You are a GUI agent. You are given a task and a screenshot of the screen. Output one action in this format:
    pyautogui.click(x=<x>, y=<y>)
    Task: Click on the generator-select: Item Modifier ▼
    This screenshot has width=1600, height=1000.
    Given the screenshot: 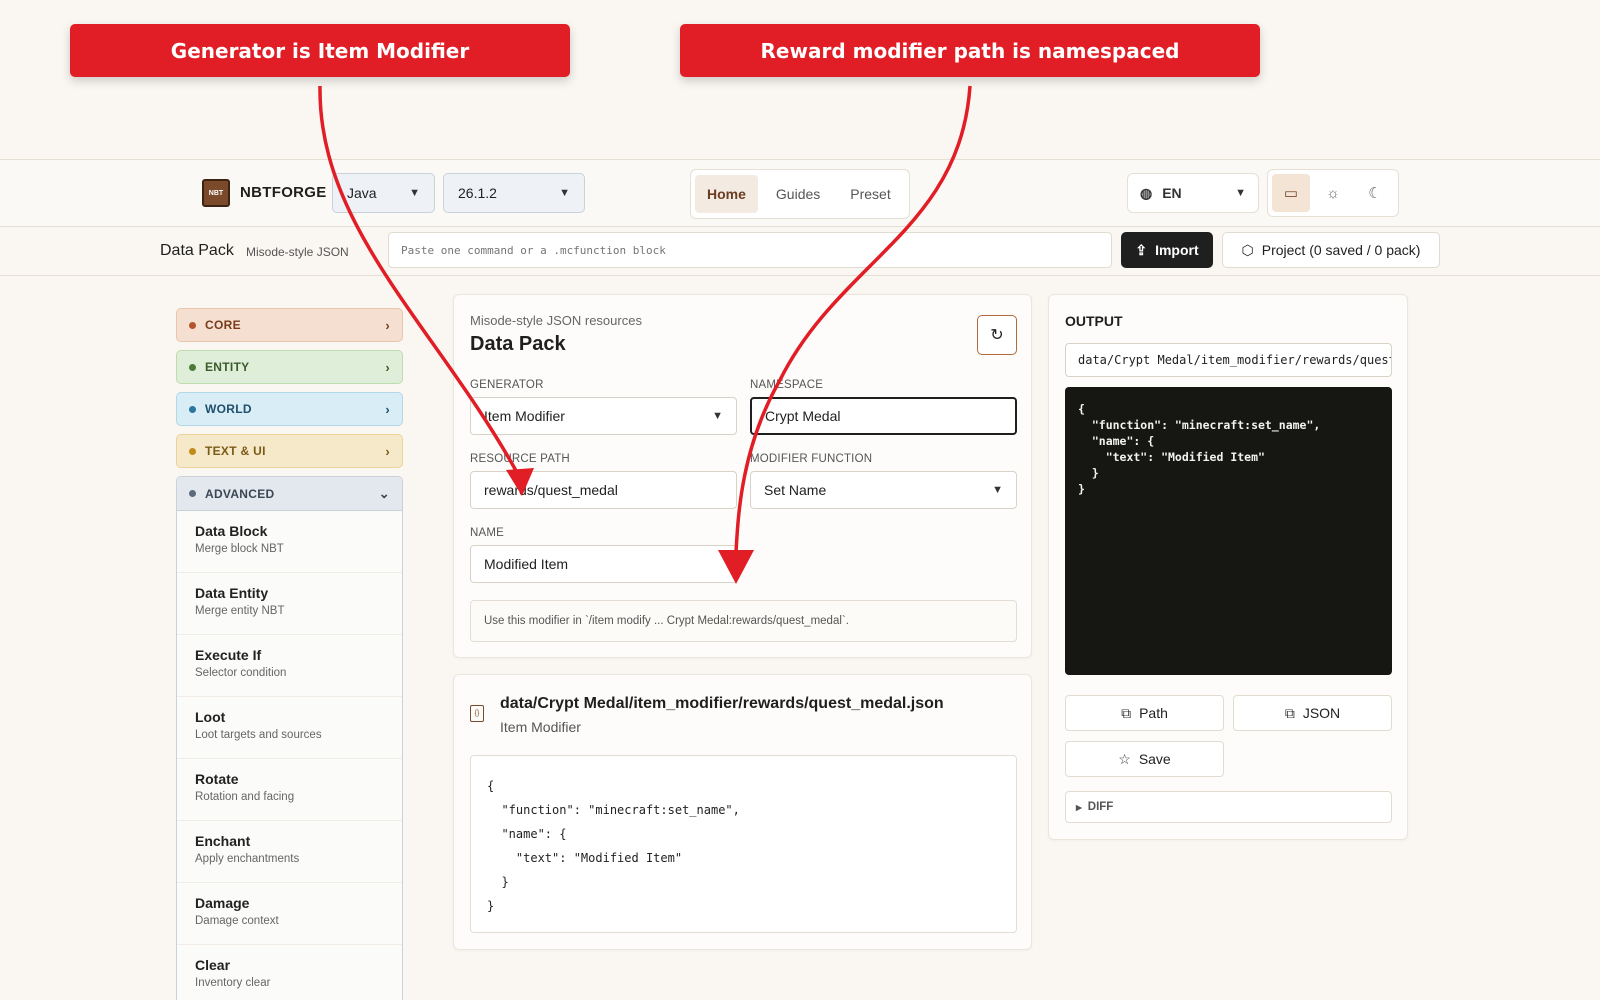 What is the action you would take?
    pyautogui.click(x=603, y=416)
    